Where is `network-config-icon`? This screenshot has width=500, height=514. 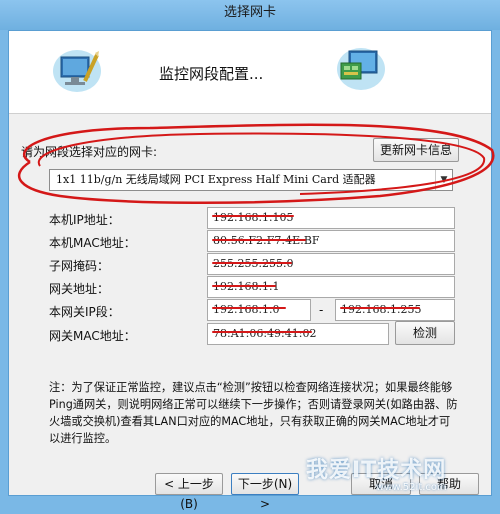
network-config-icon is located at coordinates (77, 69).